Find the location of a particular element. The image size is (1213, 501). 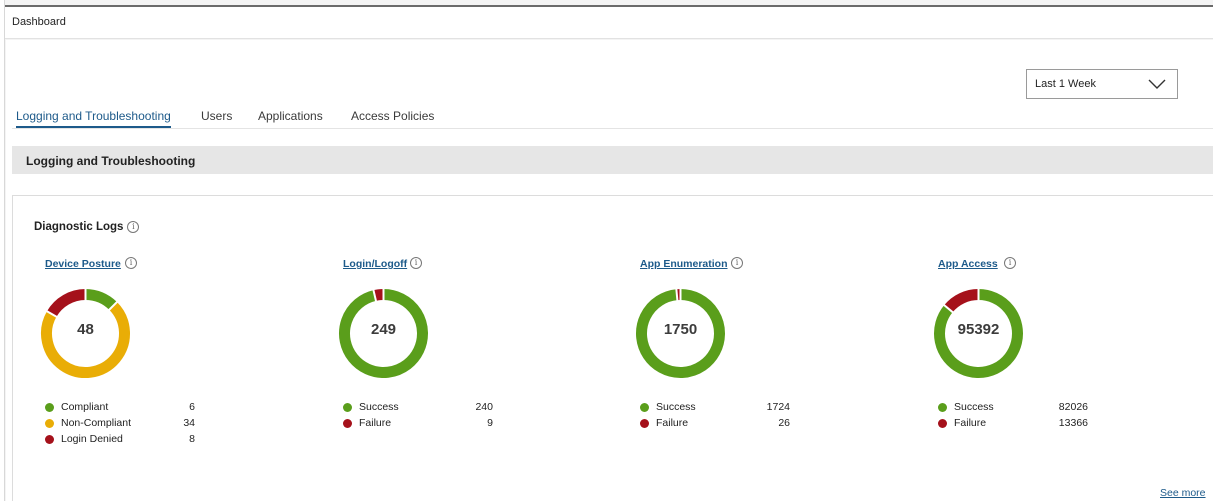

metric-title-link: Login/Logoff is located at coordinates (375, 264).